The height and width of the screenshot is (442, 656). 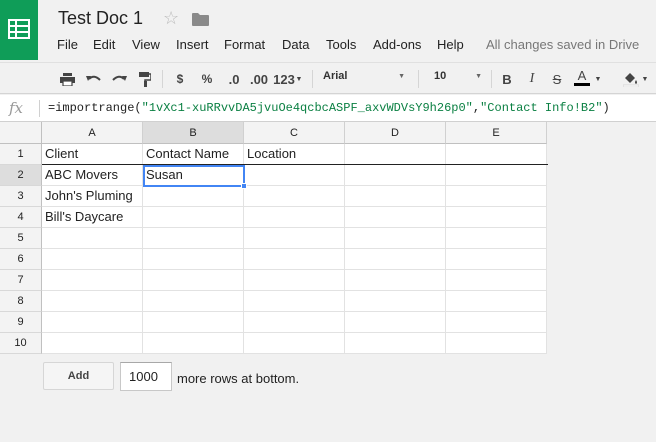 I want to click on cell-e9, so click(x=496, y=322).